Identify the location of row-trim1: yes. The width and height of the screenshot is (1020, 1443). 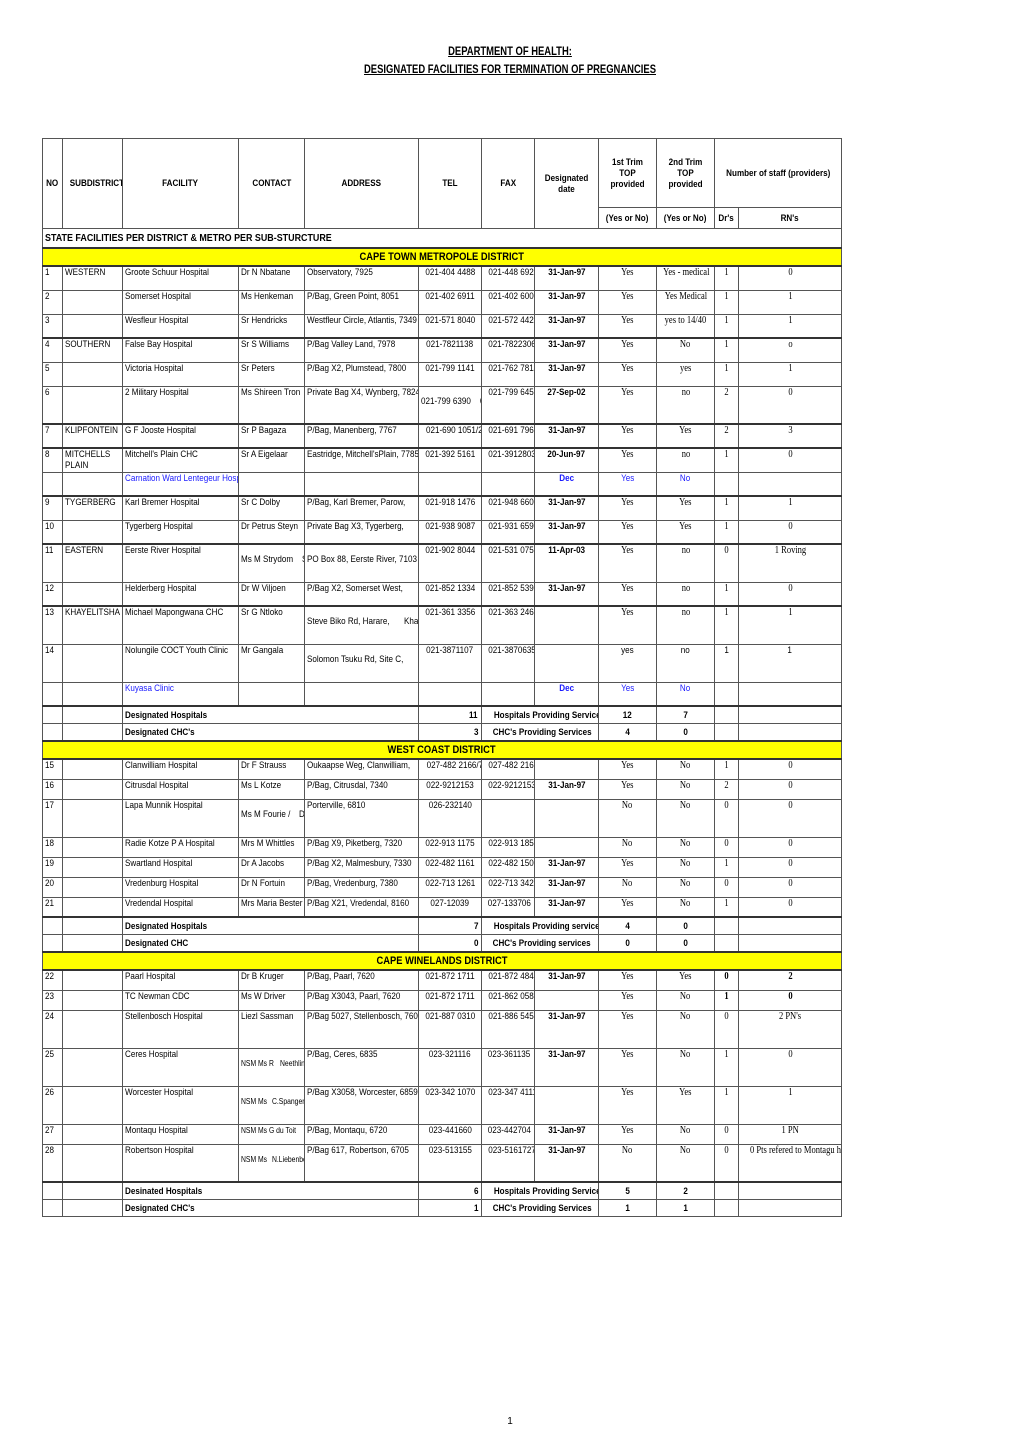
(627, 663).